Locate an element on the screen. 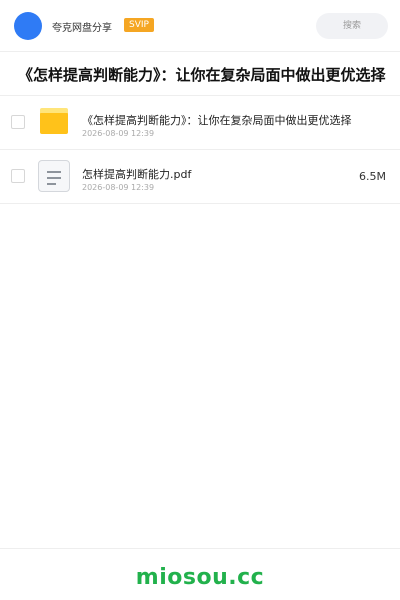 The height and width of the screenshot is (600, 400). footer: miosou.cc is located at coordinates (200, 574).